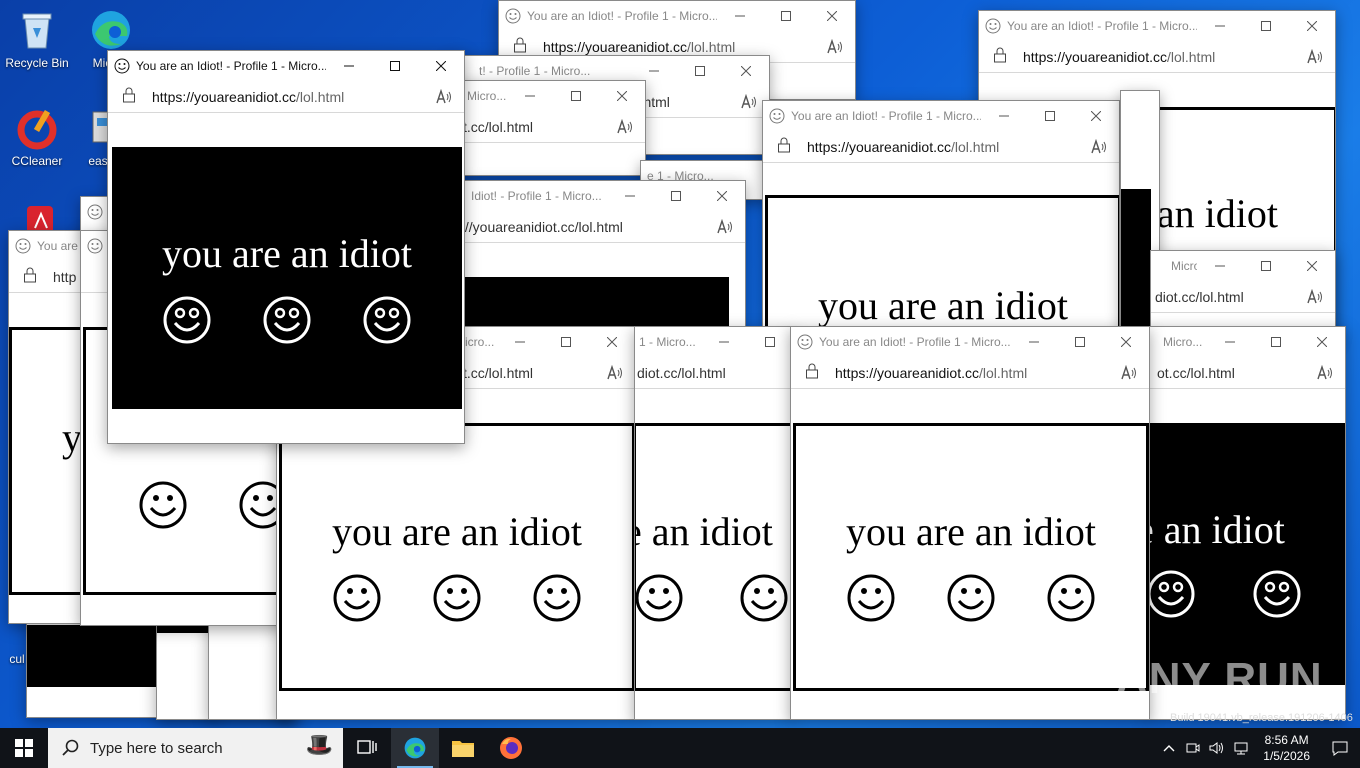 This screenshot has width=1360, height=768. What do you see at coordinates (1340, 748) in the screenshot?
I see `notification-icon` at bounding box center [1340, 748].